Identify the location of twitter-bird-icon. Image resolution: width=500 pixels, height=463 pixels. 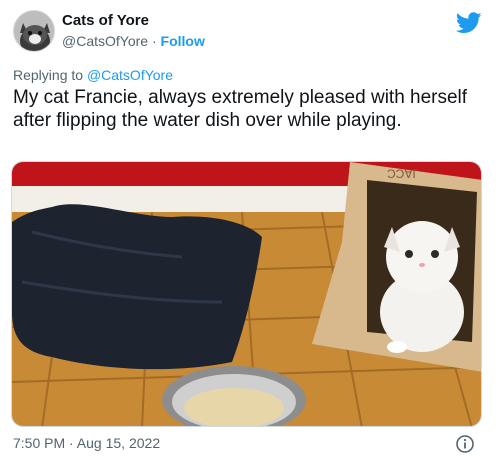
(469, 23).